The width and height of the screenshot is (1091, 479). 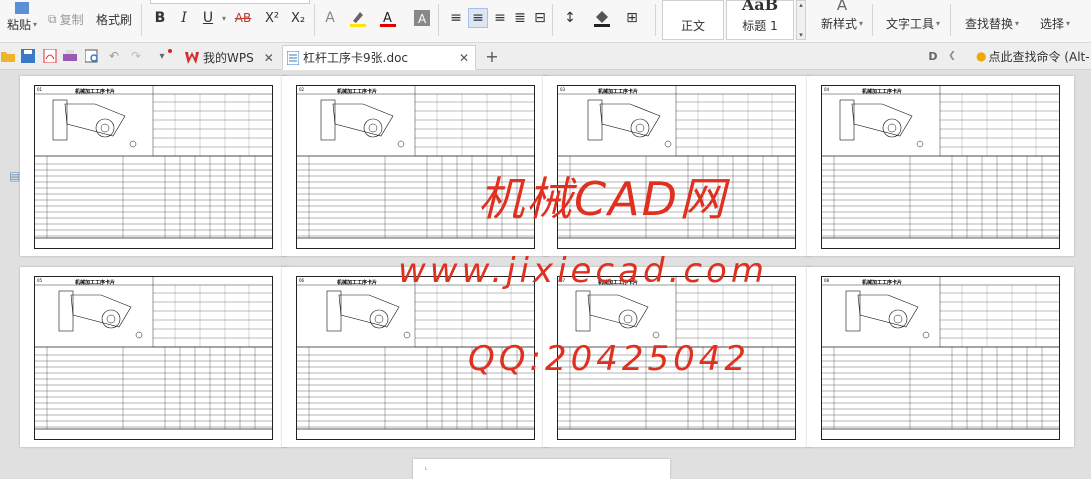 I want to click on new-tab-button: +, so click(x=492, y=56).